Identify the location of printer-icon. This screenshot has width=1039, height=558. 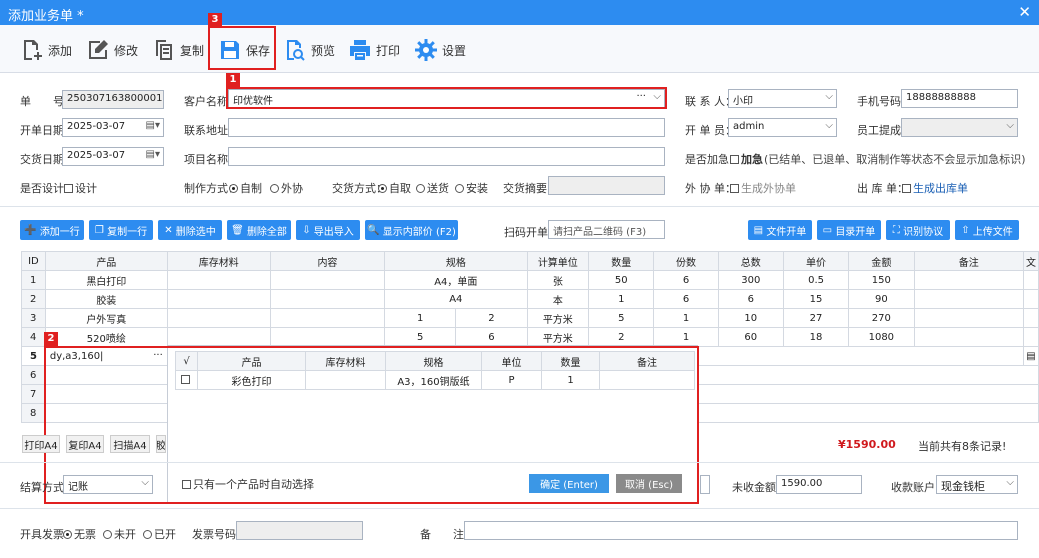
(360, 50).